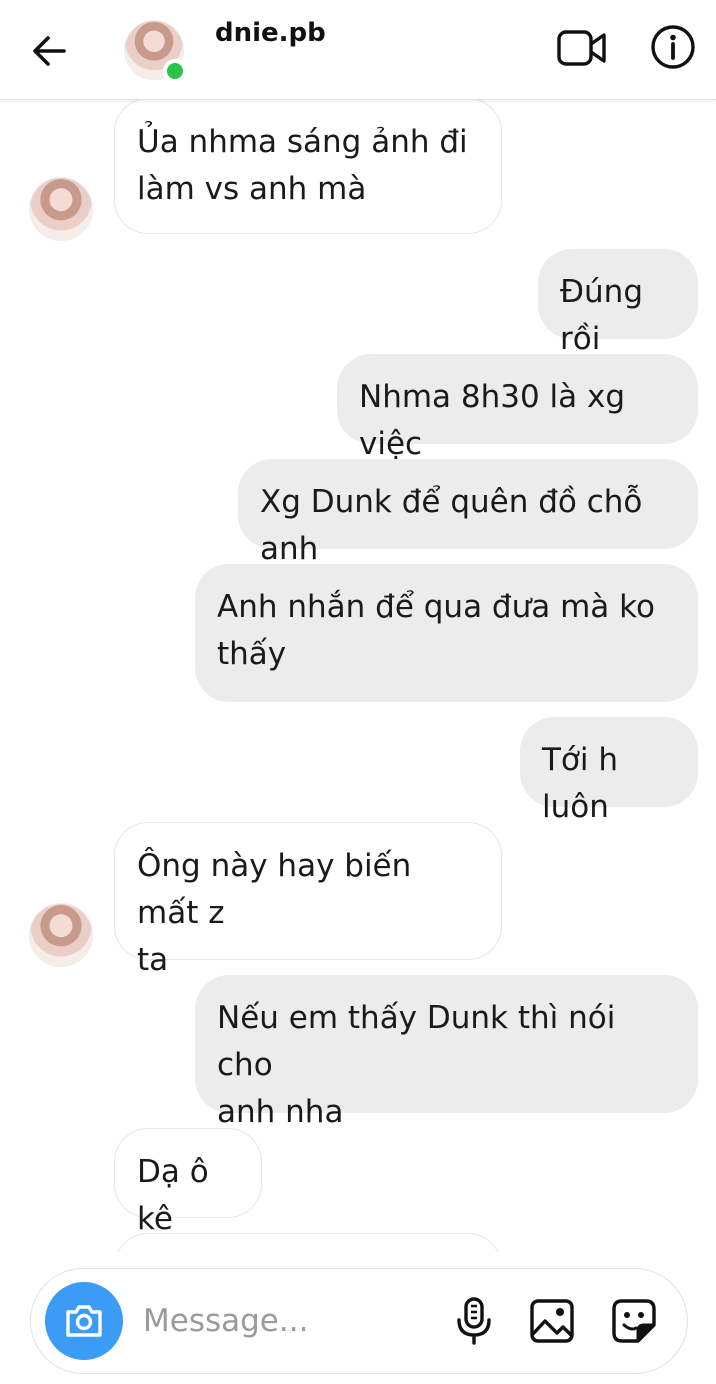  I want to click on message-input, so click(288, 1321).